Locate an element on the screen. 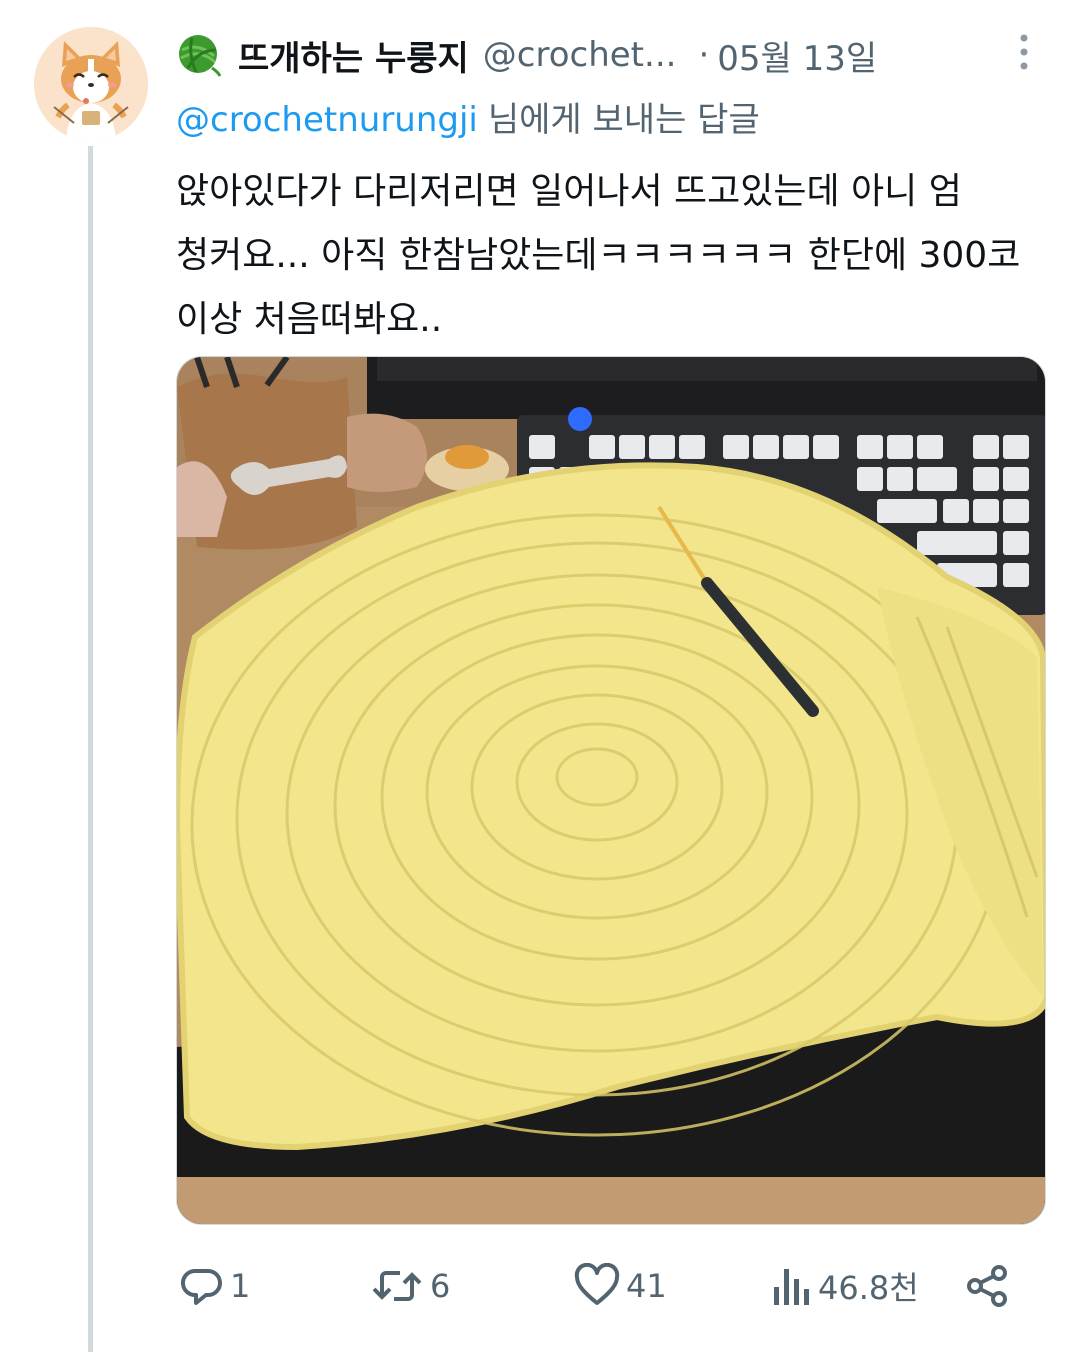  views-button: 46.8천 is located at coordinates (845, 1286).